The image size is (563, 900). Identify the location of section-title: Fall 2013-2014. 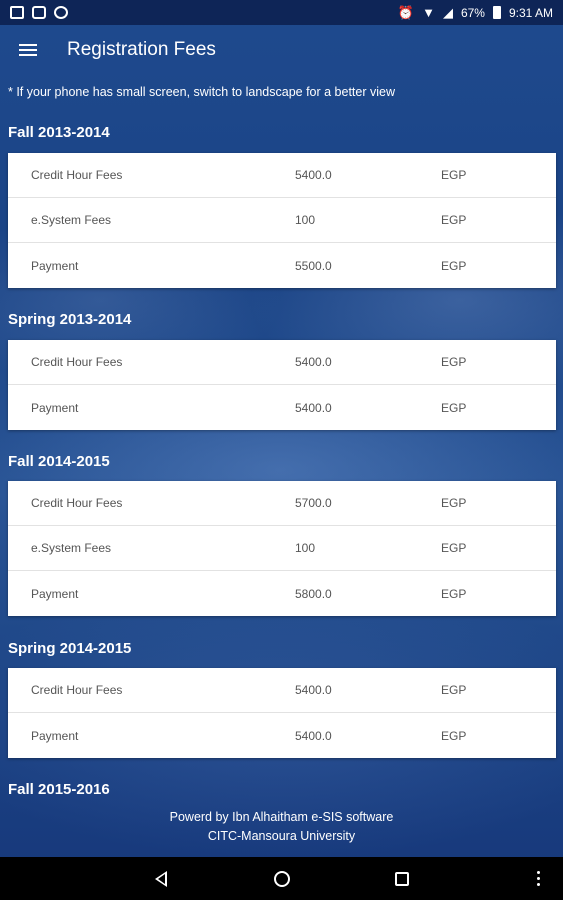
(59, 132).